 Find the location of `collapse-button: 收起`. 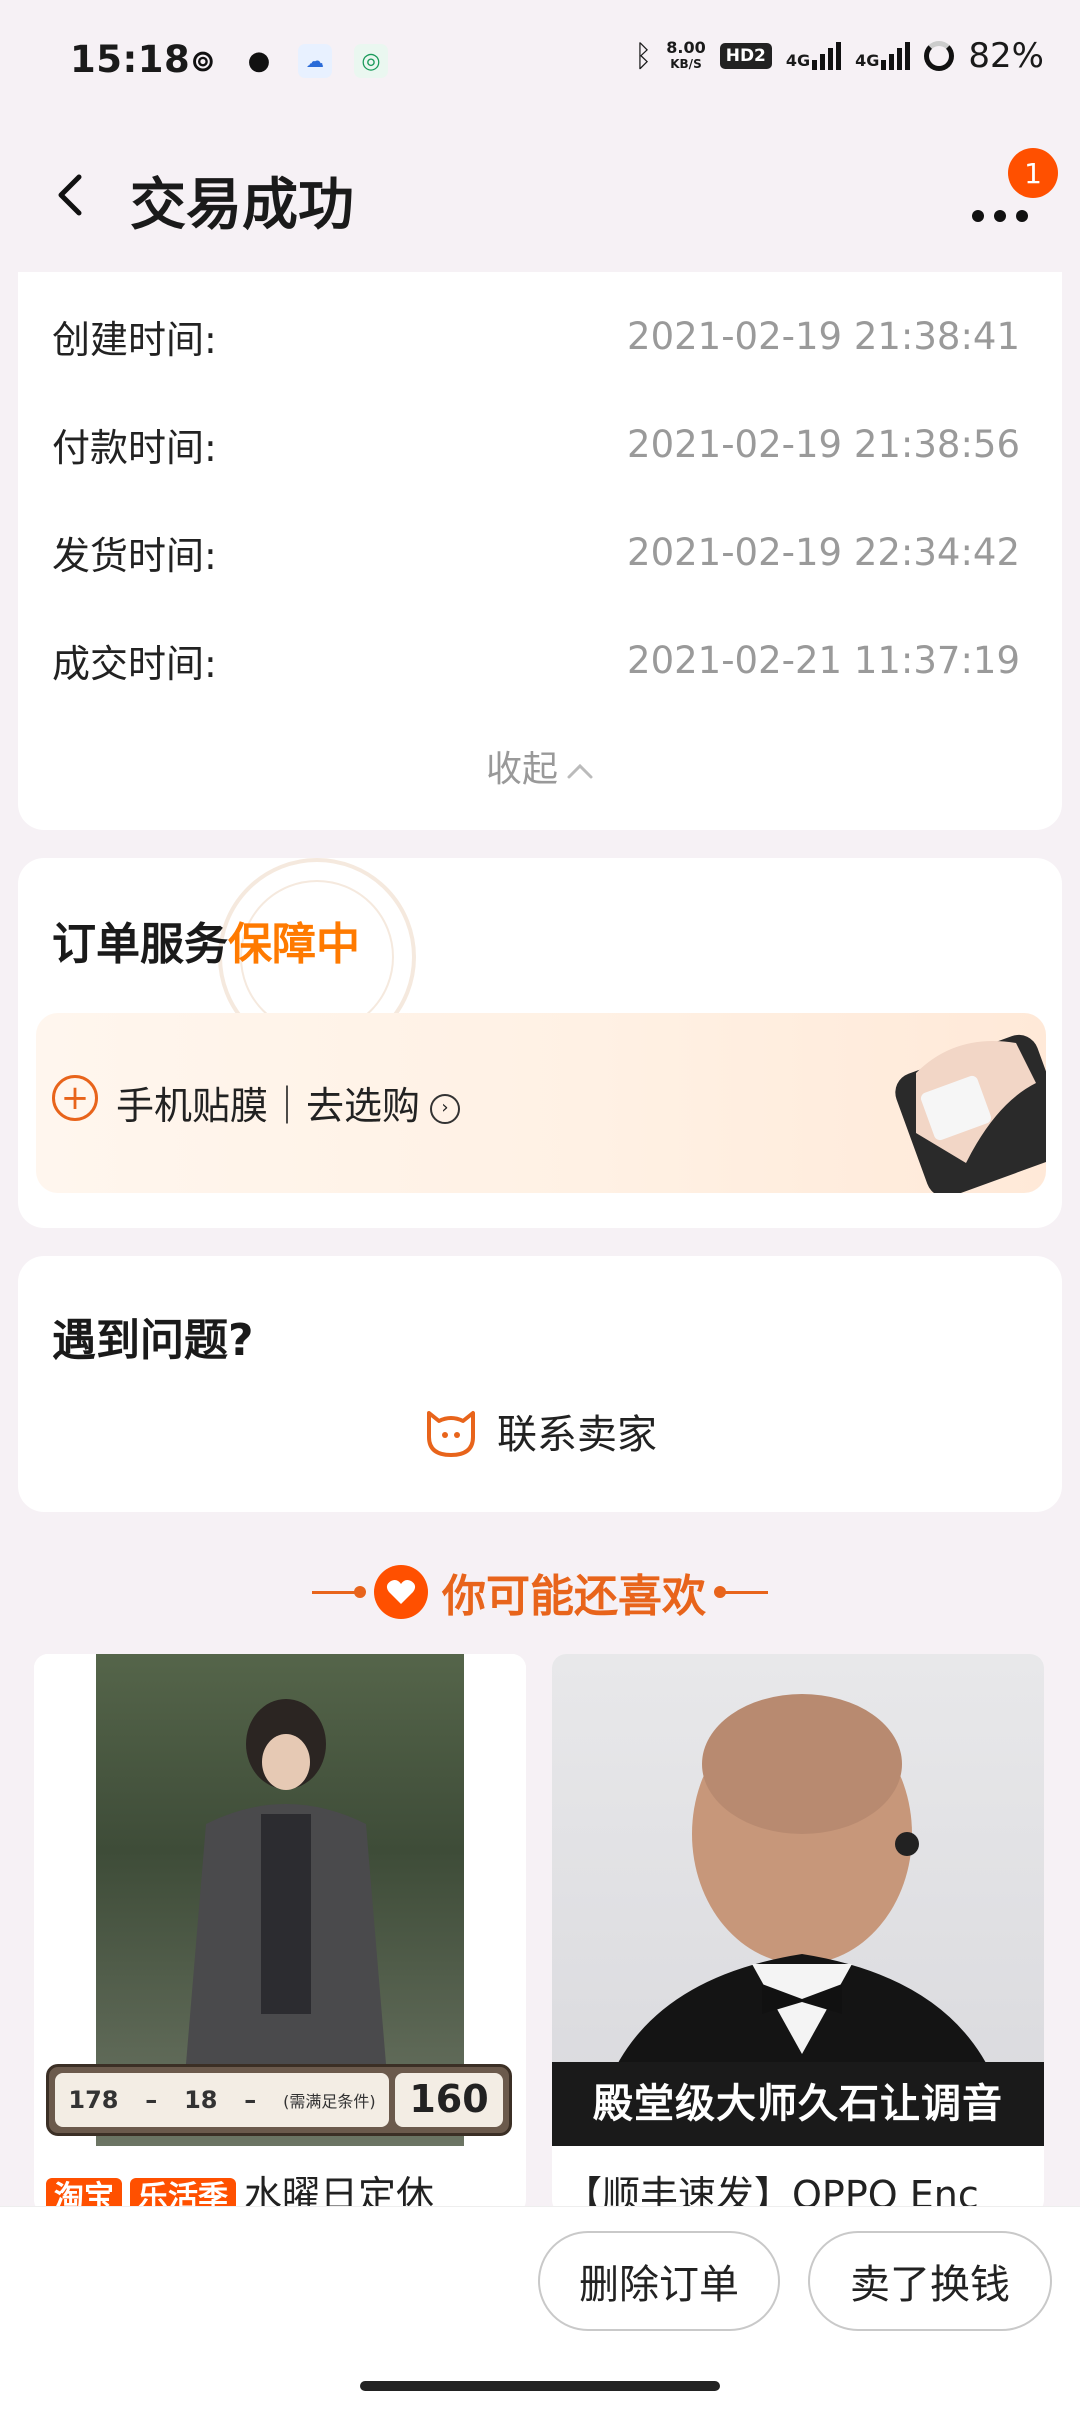

collapse-button: 收起 is located at coordinates (540, 766).